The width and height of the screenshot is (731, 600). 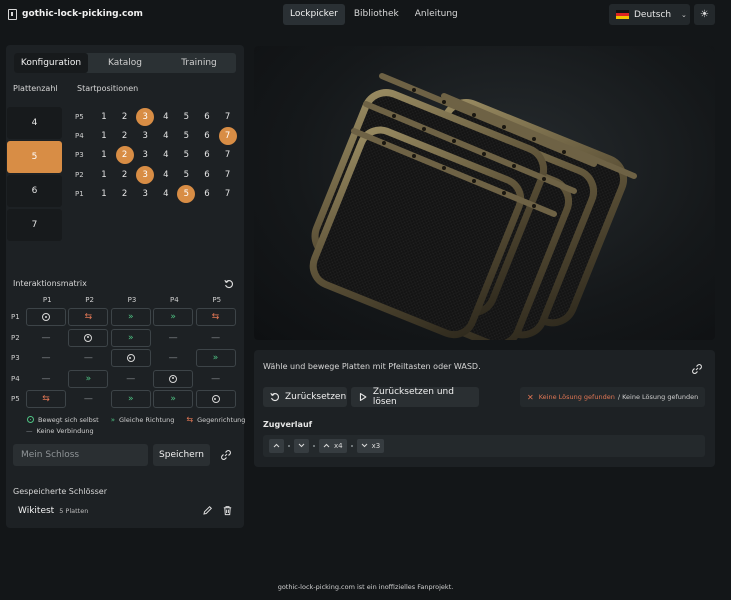 What do you see at coordinates (82, 14) in the screenshot?
I see `site-title: gothic-lock-picking.com` at bounding box center [82, 14].